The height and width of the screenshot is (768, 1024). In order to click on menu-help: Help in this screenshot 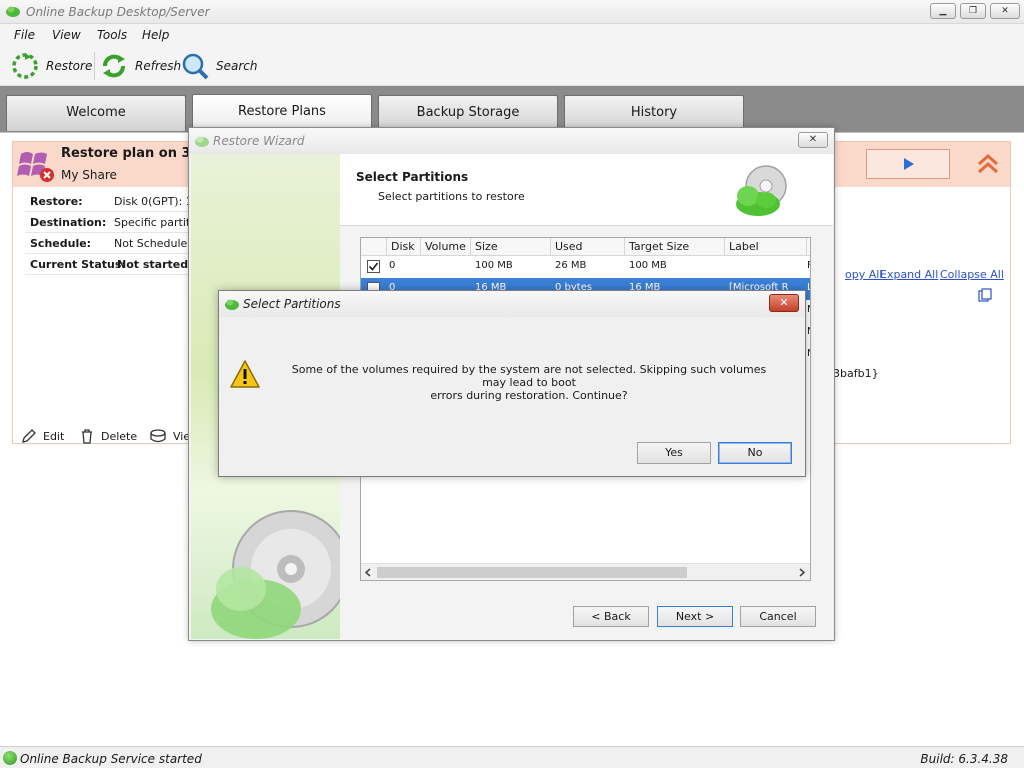, I will do `click(155, 35)`.